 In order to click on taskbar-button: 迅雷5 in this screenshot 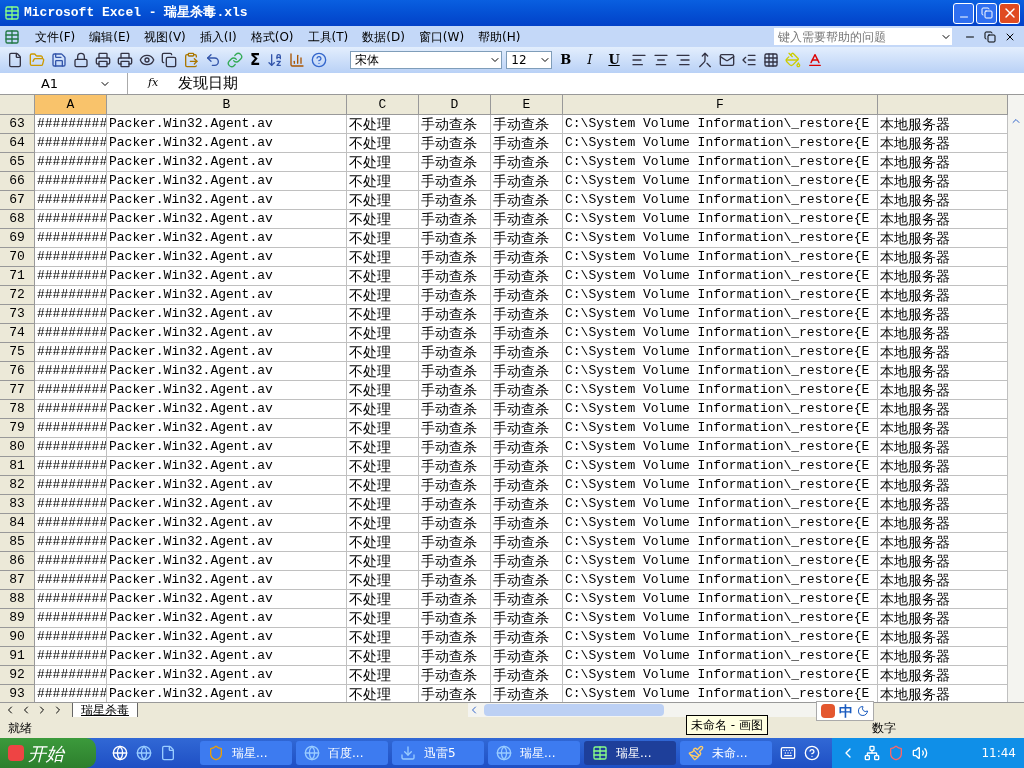, I will do `click(438, 753)`.